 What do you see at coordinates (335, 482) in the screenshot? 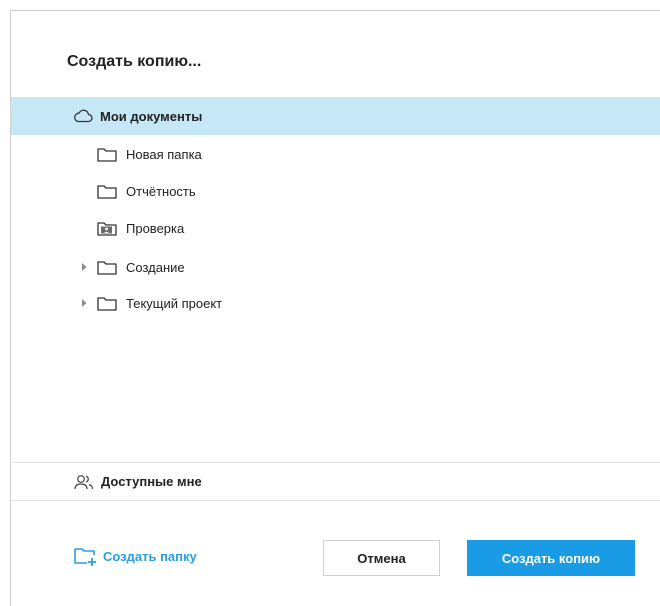
I see `shared-with-me-item: Доступные мне` at bounding box center [335, 482].